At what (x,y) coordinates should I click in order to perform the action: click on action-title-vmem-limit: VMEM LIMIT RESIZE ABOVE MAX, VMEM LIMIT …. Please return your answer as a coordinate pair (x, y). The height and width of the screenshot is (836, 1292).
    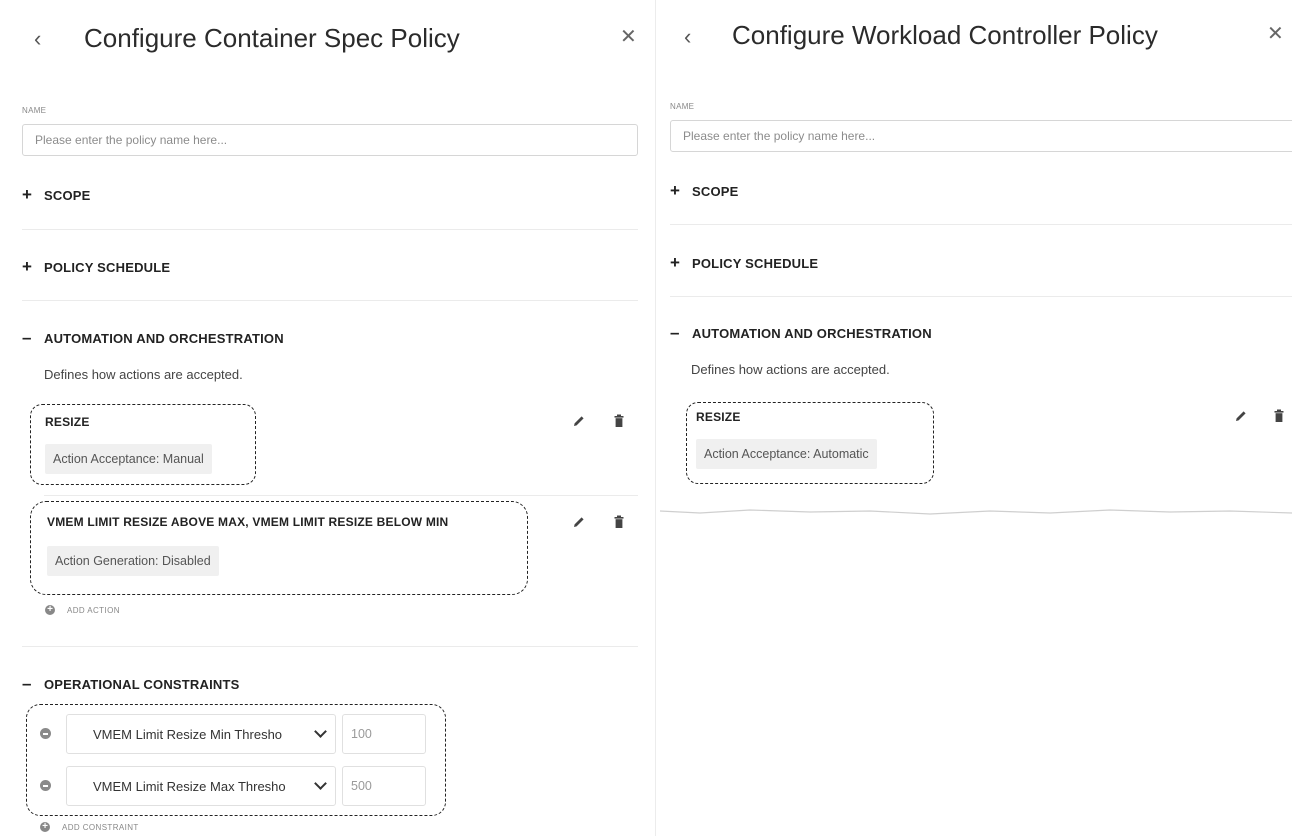
    Looking at the image, I should click on (248, 522).